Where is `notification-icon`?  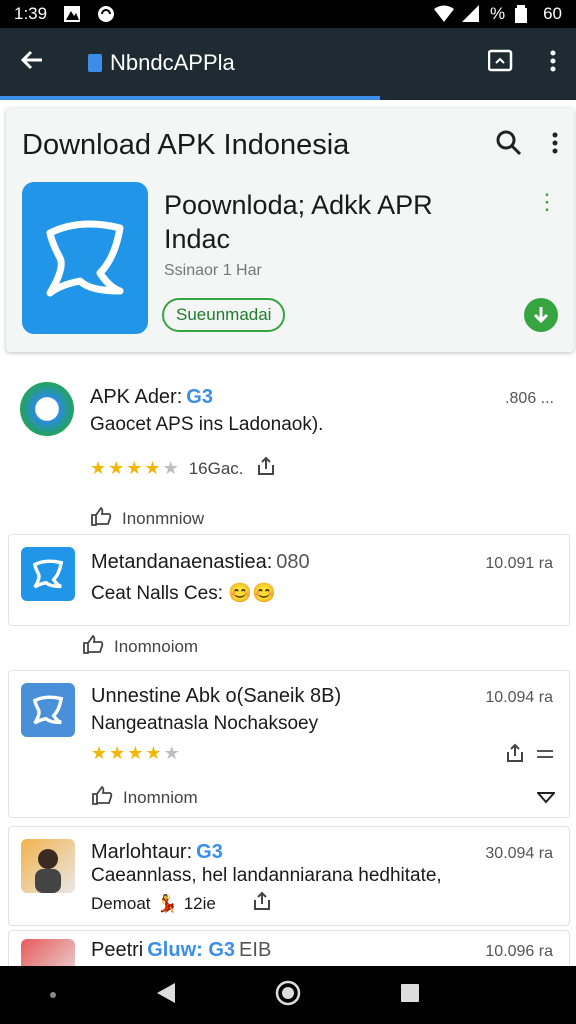
notification-icon is located at coordinates (72, 14).